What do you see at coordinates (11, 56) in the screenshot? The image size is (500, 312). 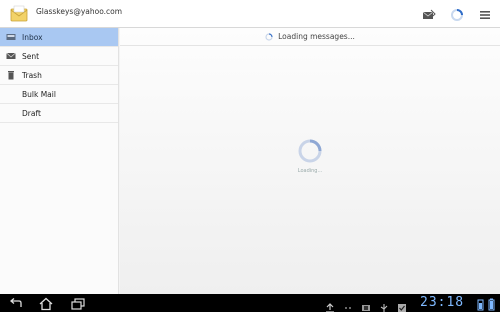 I see `sent-icon` at bounding box center [11, 56].